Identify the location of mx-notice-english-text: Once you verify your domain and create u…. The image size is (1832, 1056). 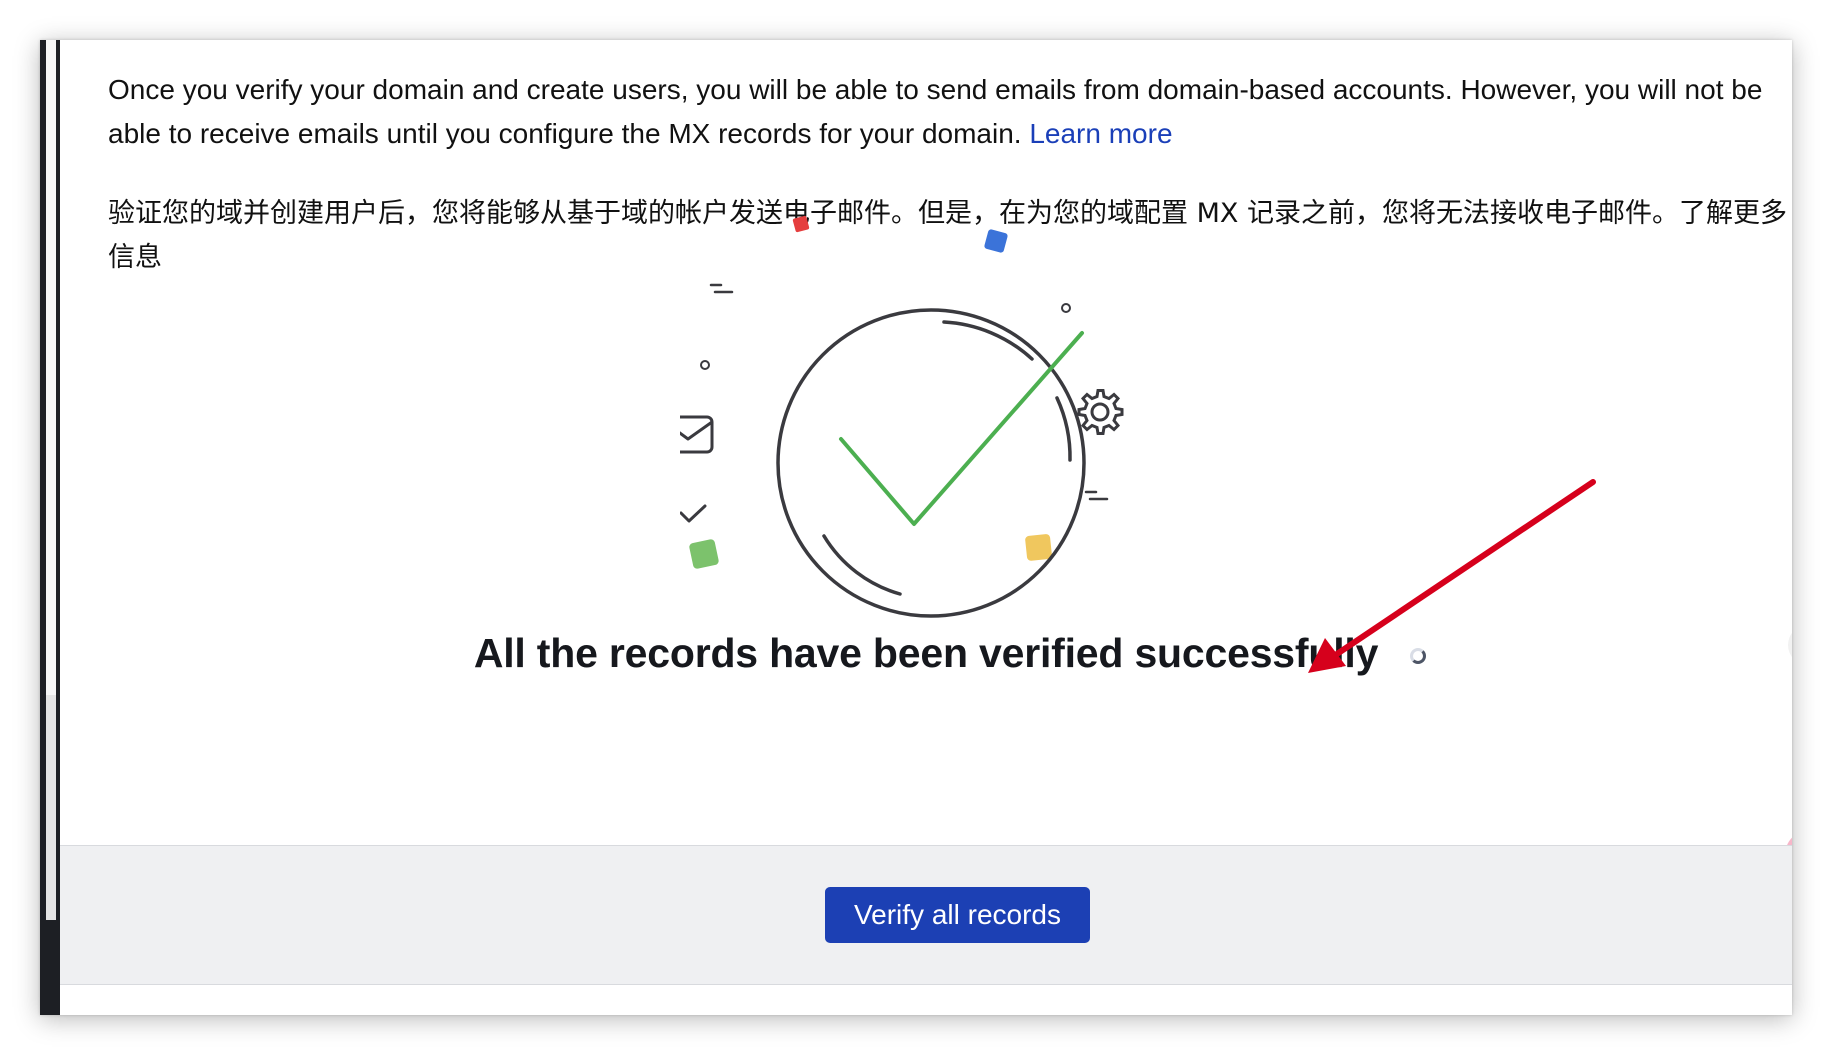
(935, 111).